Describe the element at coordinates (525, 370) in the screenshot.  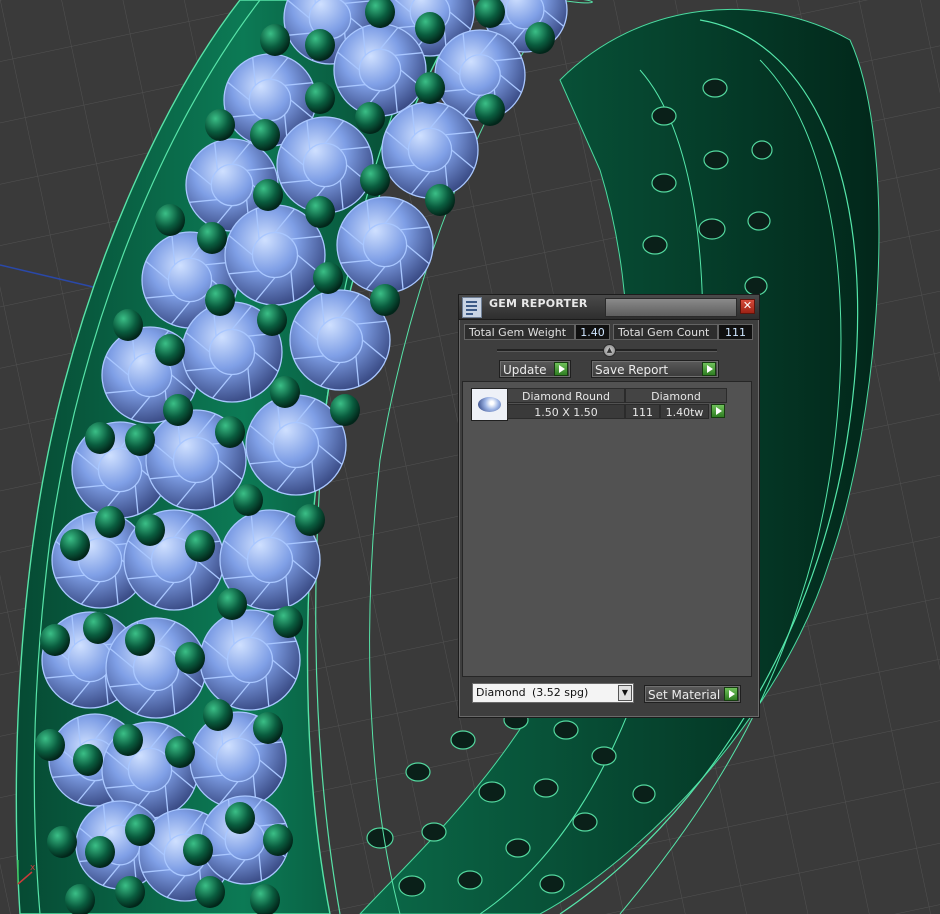
I see `update-button-label: Update` at that location.